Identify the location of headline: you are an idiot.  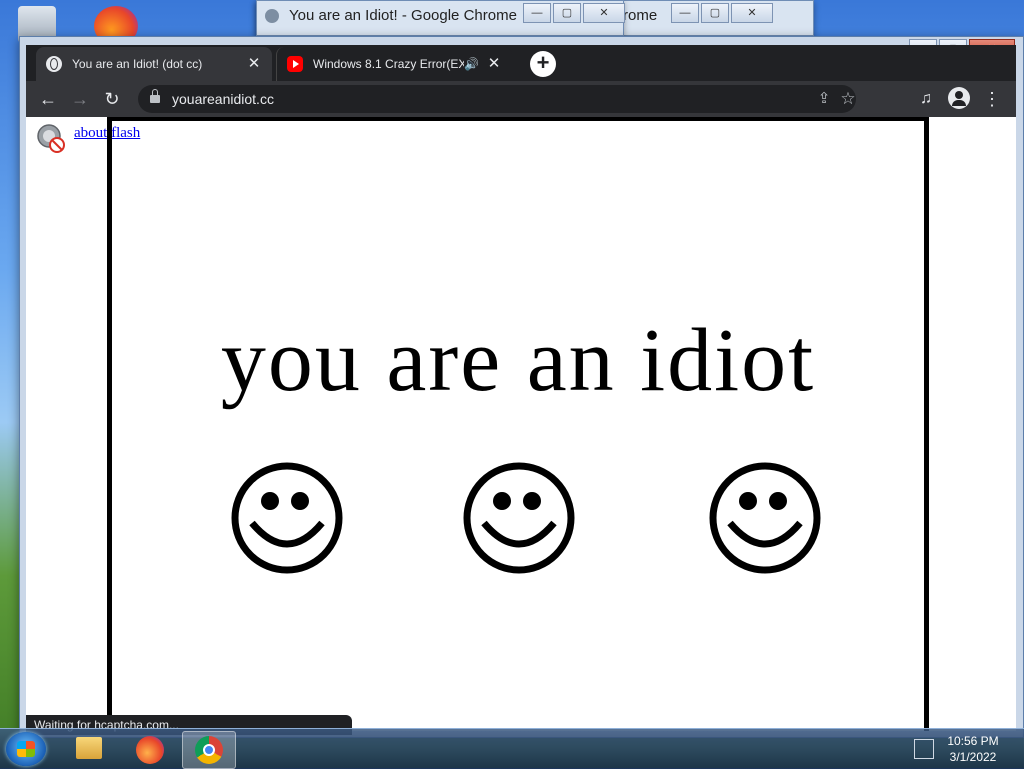
(518, 360).